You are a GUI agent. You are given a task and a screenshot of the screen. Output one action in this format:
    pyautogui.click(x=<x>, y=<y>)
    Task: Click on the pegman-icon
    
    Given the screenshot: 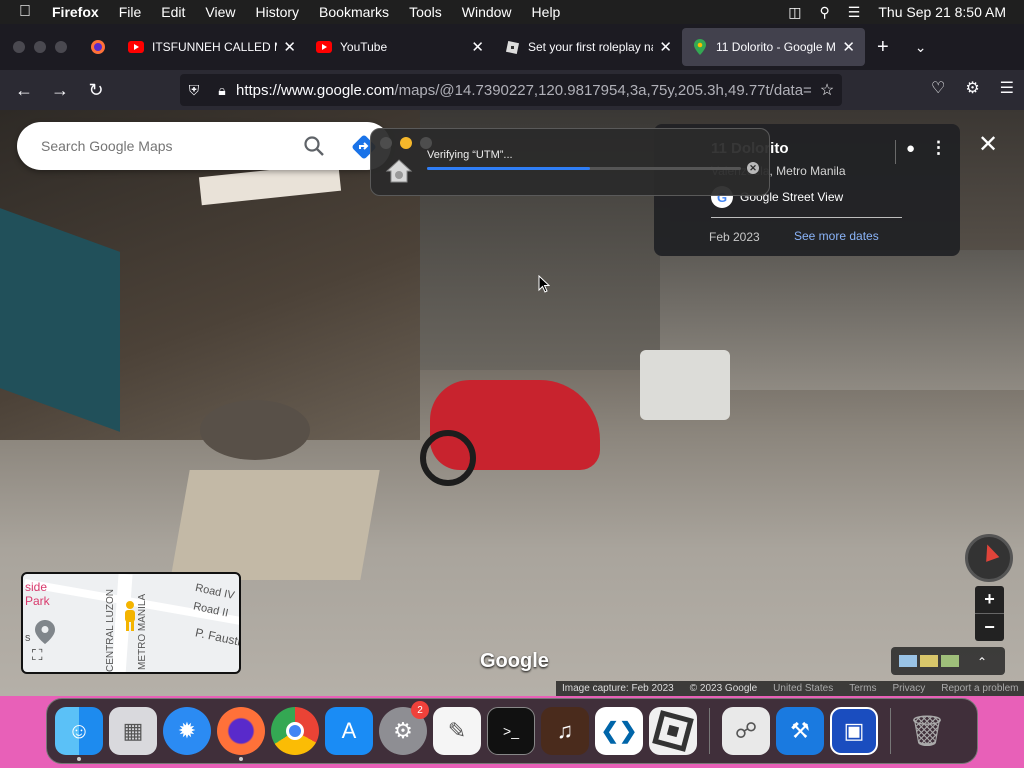 What is the action you would take?
    pyautogui.click(x=130, y=616)
    